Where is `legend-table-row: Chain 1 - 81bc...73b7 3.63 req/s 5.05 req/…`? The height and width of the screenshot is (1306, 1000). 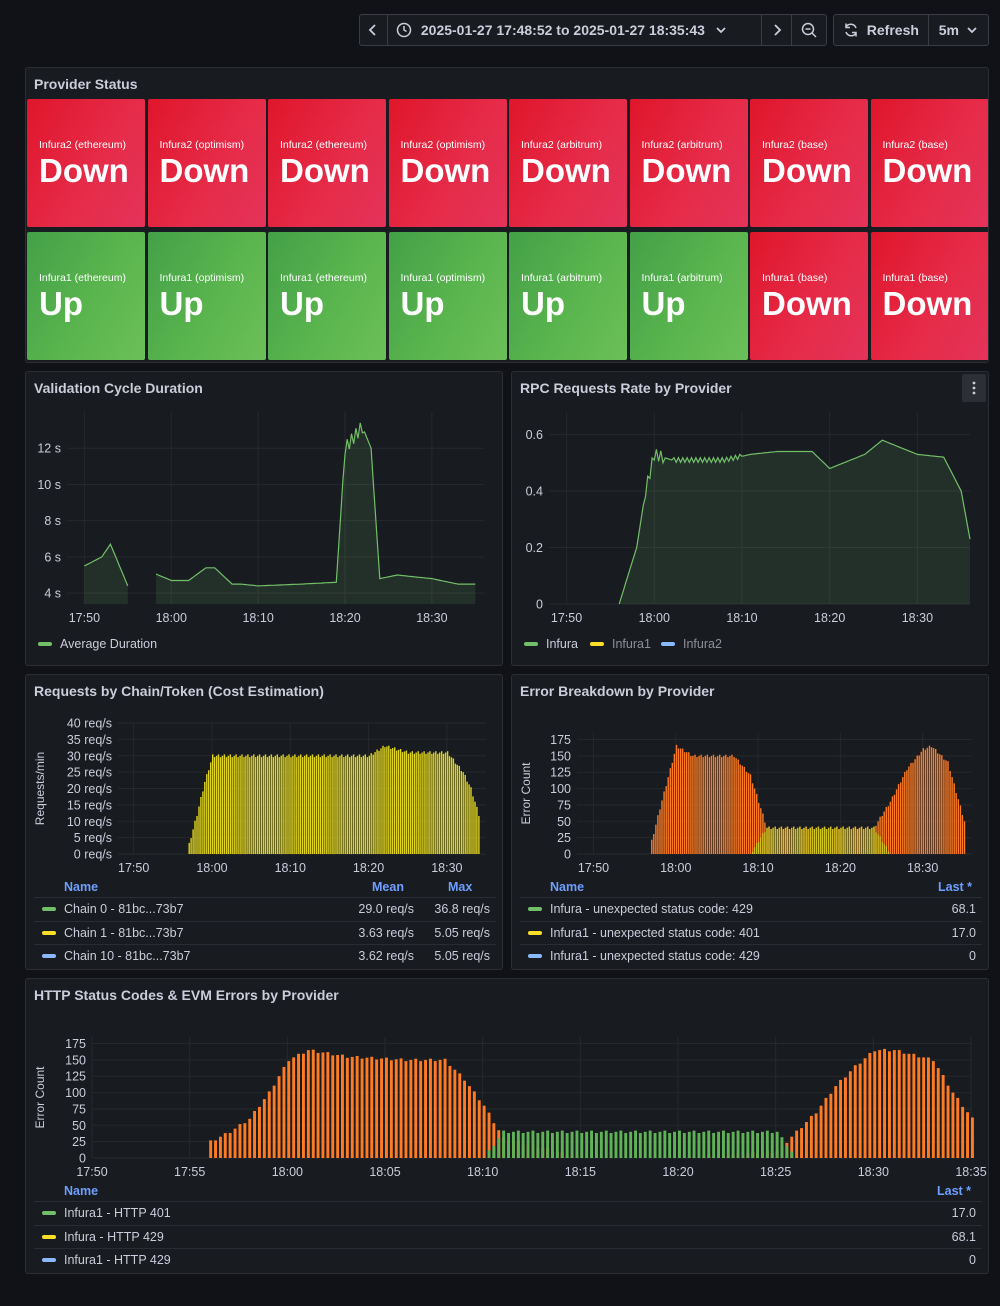
legend-table-row: Chain 1 - 81bc...73b7 3.63 req/s 5.05 req/… is located at coordinates (265, 932).